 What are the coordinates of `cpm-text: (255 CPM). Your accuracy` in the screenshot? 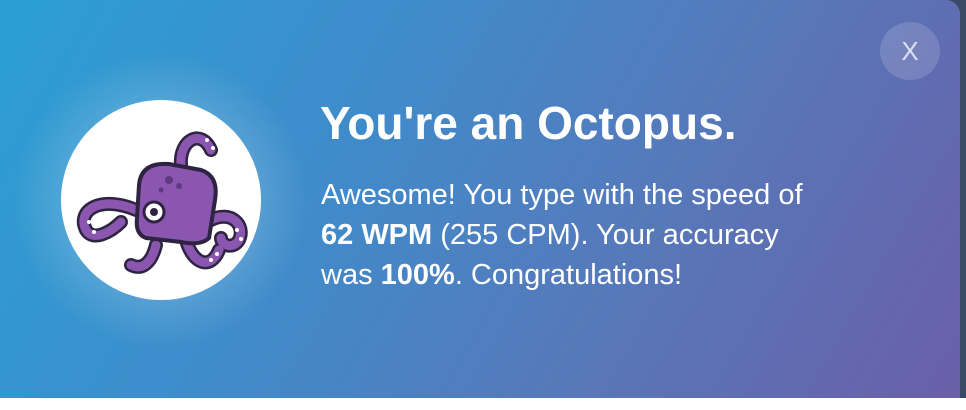 It's located at (605, 235).